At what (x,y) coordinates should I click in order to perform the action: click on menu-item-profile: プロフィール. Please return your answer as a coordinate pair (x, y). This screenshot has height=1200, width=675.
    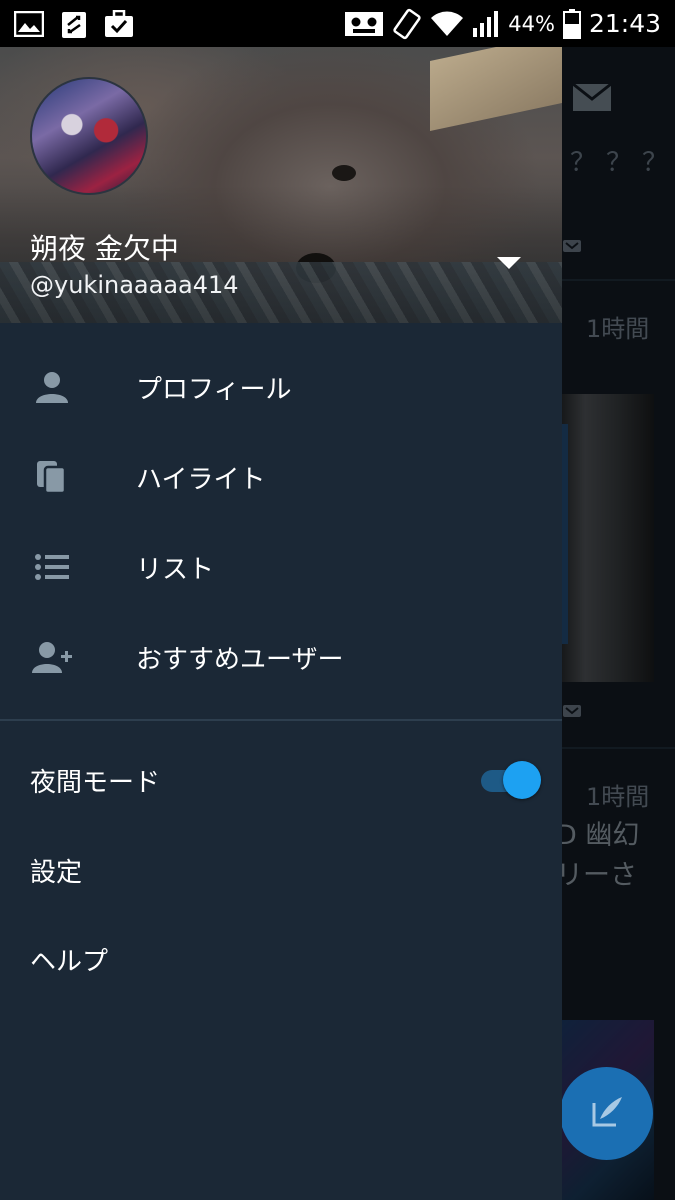
    Looking at the image, I should click on (281, 387).